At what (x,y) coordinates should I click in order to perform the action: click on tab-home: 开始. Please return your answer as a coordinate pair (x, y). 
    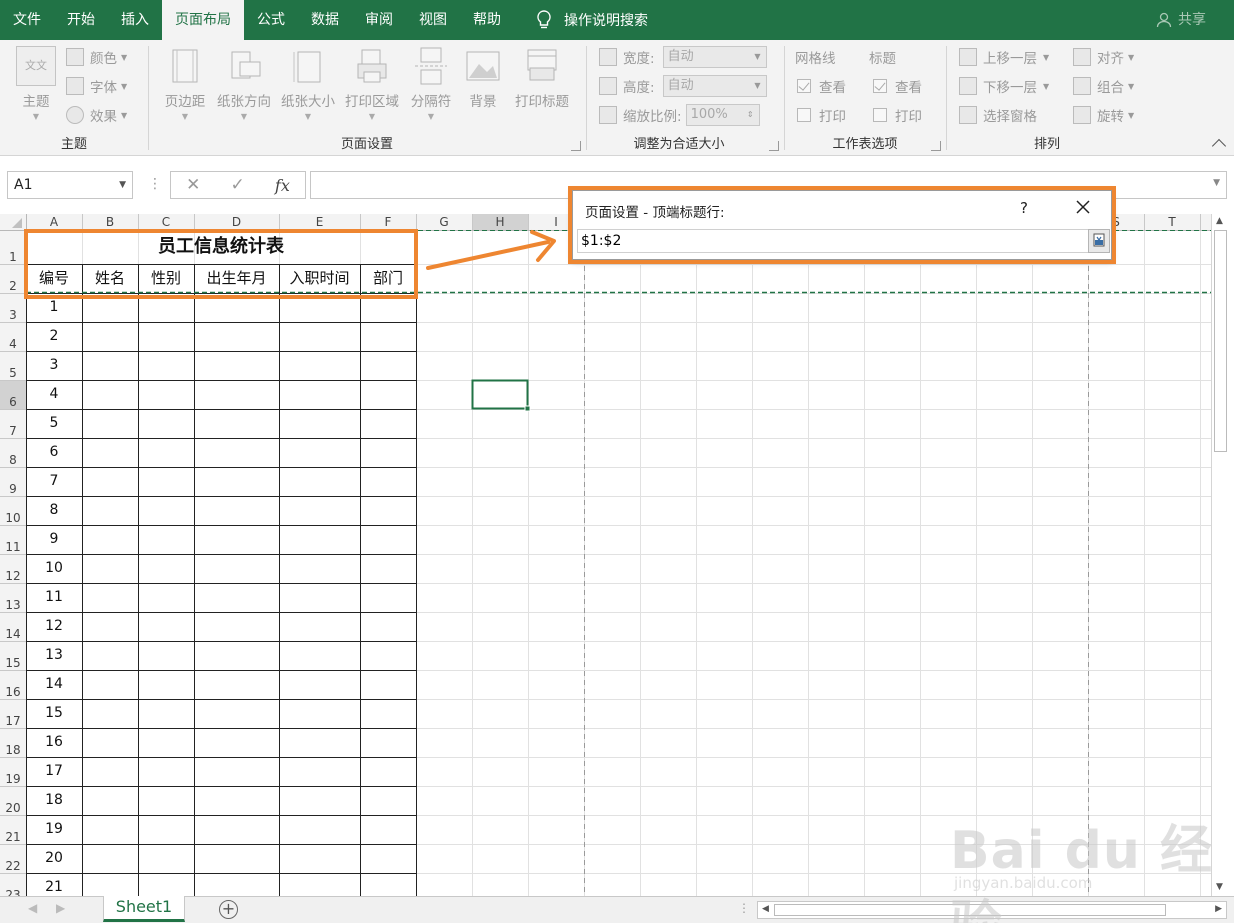
    Looking at the image, I should click on (81, 20).